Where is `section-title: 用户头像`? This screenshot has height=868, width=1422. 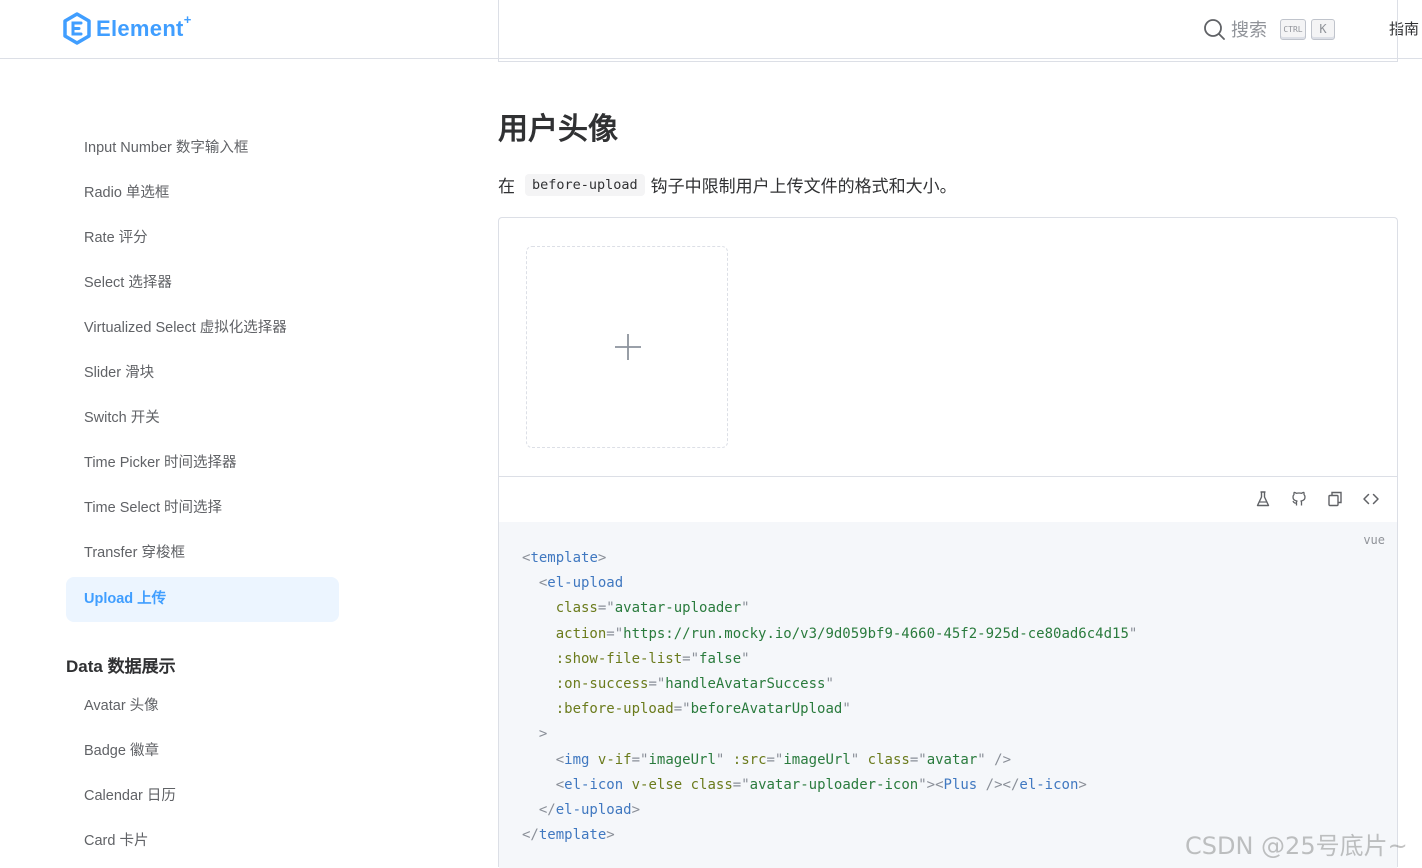 section-title: 用户头像 is located at coordinates (558, 129).